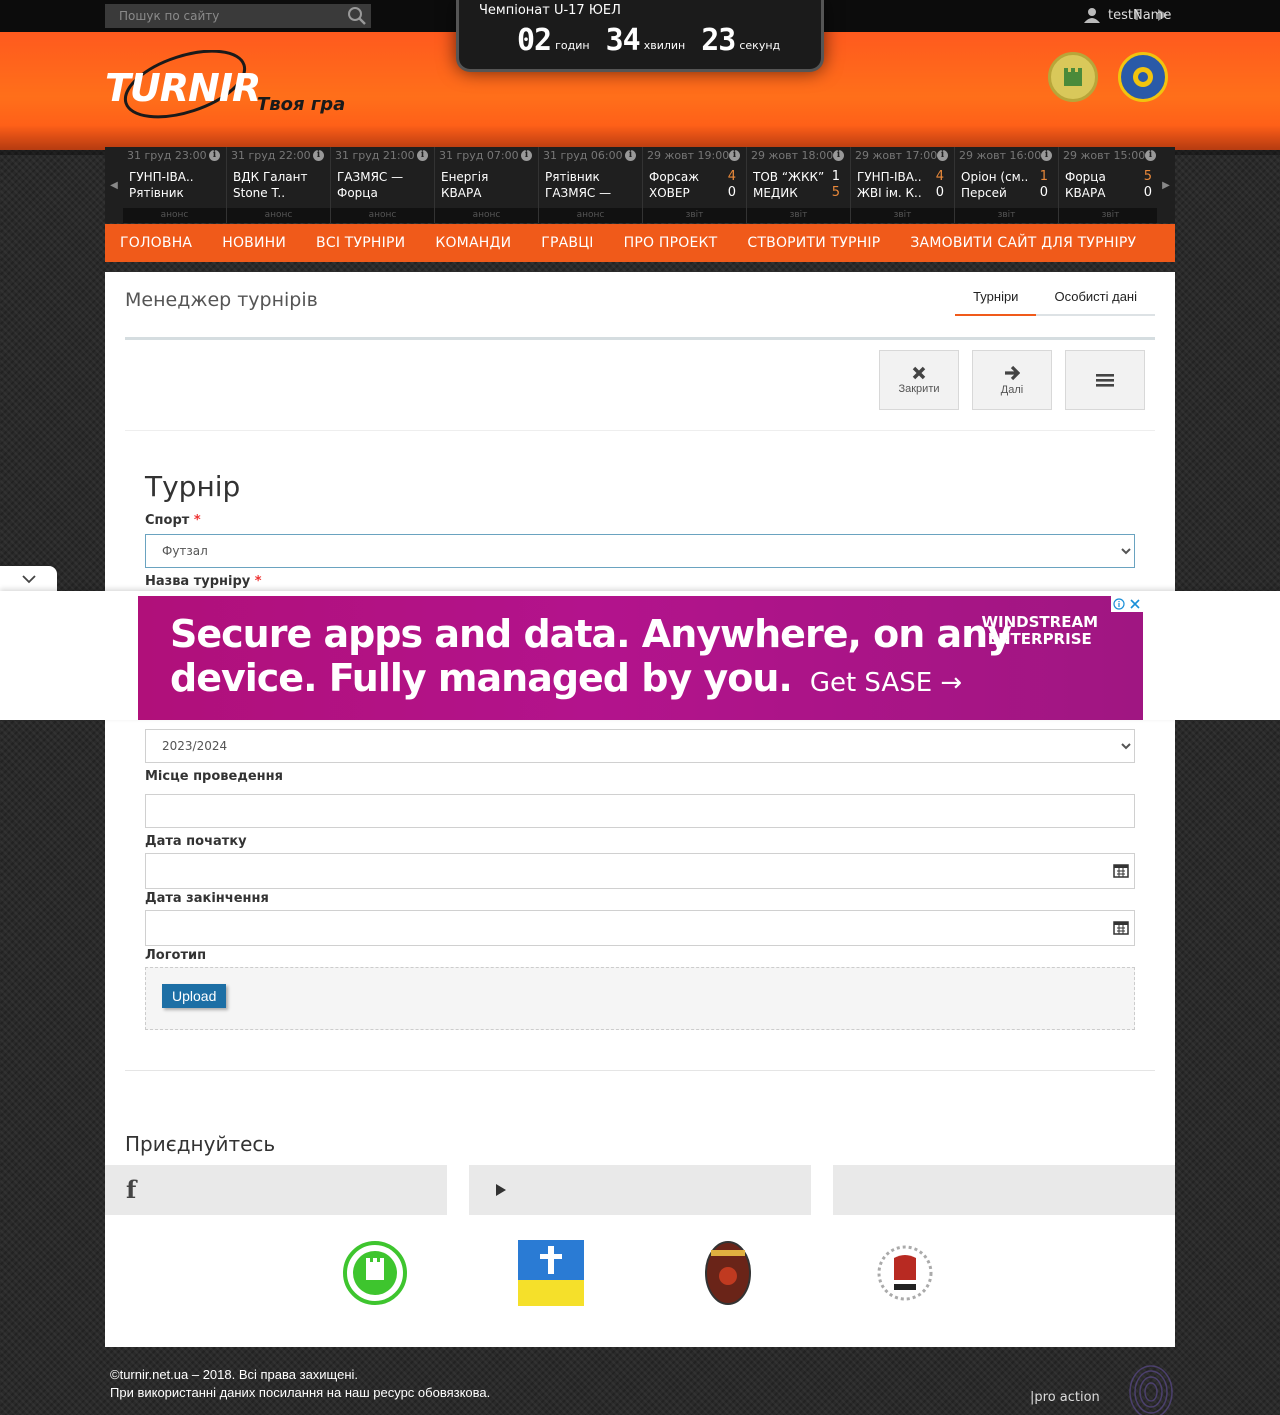 The image size is (1280, 1415). Describe the element at coordinates (640, 998) in the screenshot. I see `logo-dropzone: Upload` at that location.